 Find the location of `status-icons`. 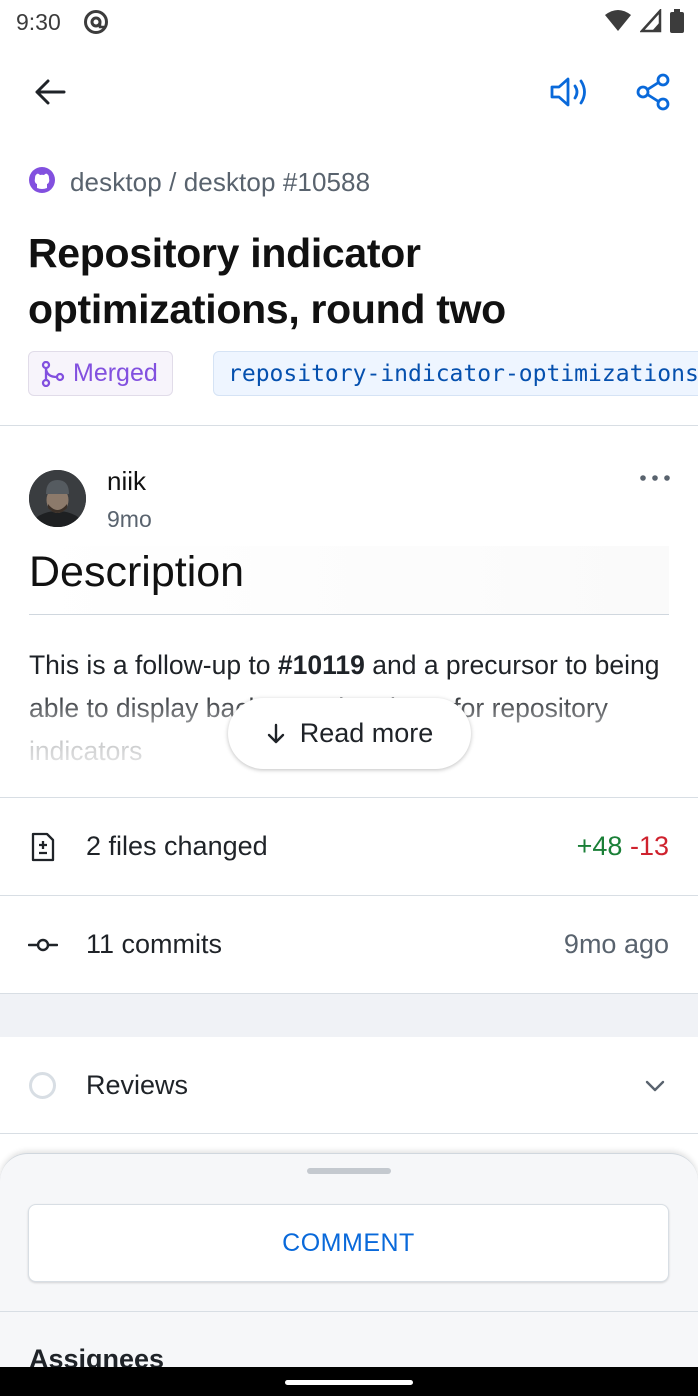

status-icons is located at coordinates (644, 22).